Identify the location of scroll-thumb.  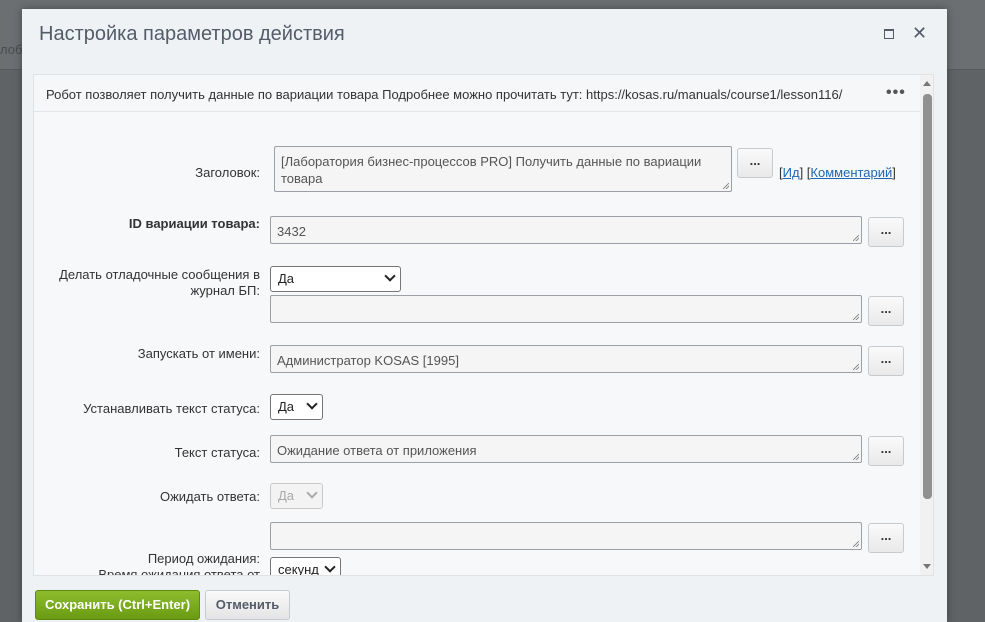
(927, 296).